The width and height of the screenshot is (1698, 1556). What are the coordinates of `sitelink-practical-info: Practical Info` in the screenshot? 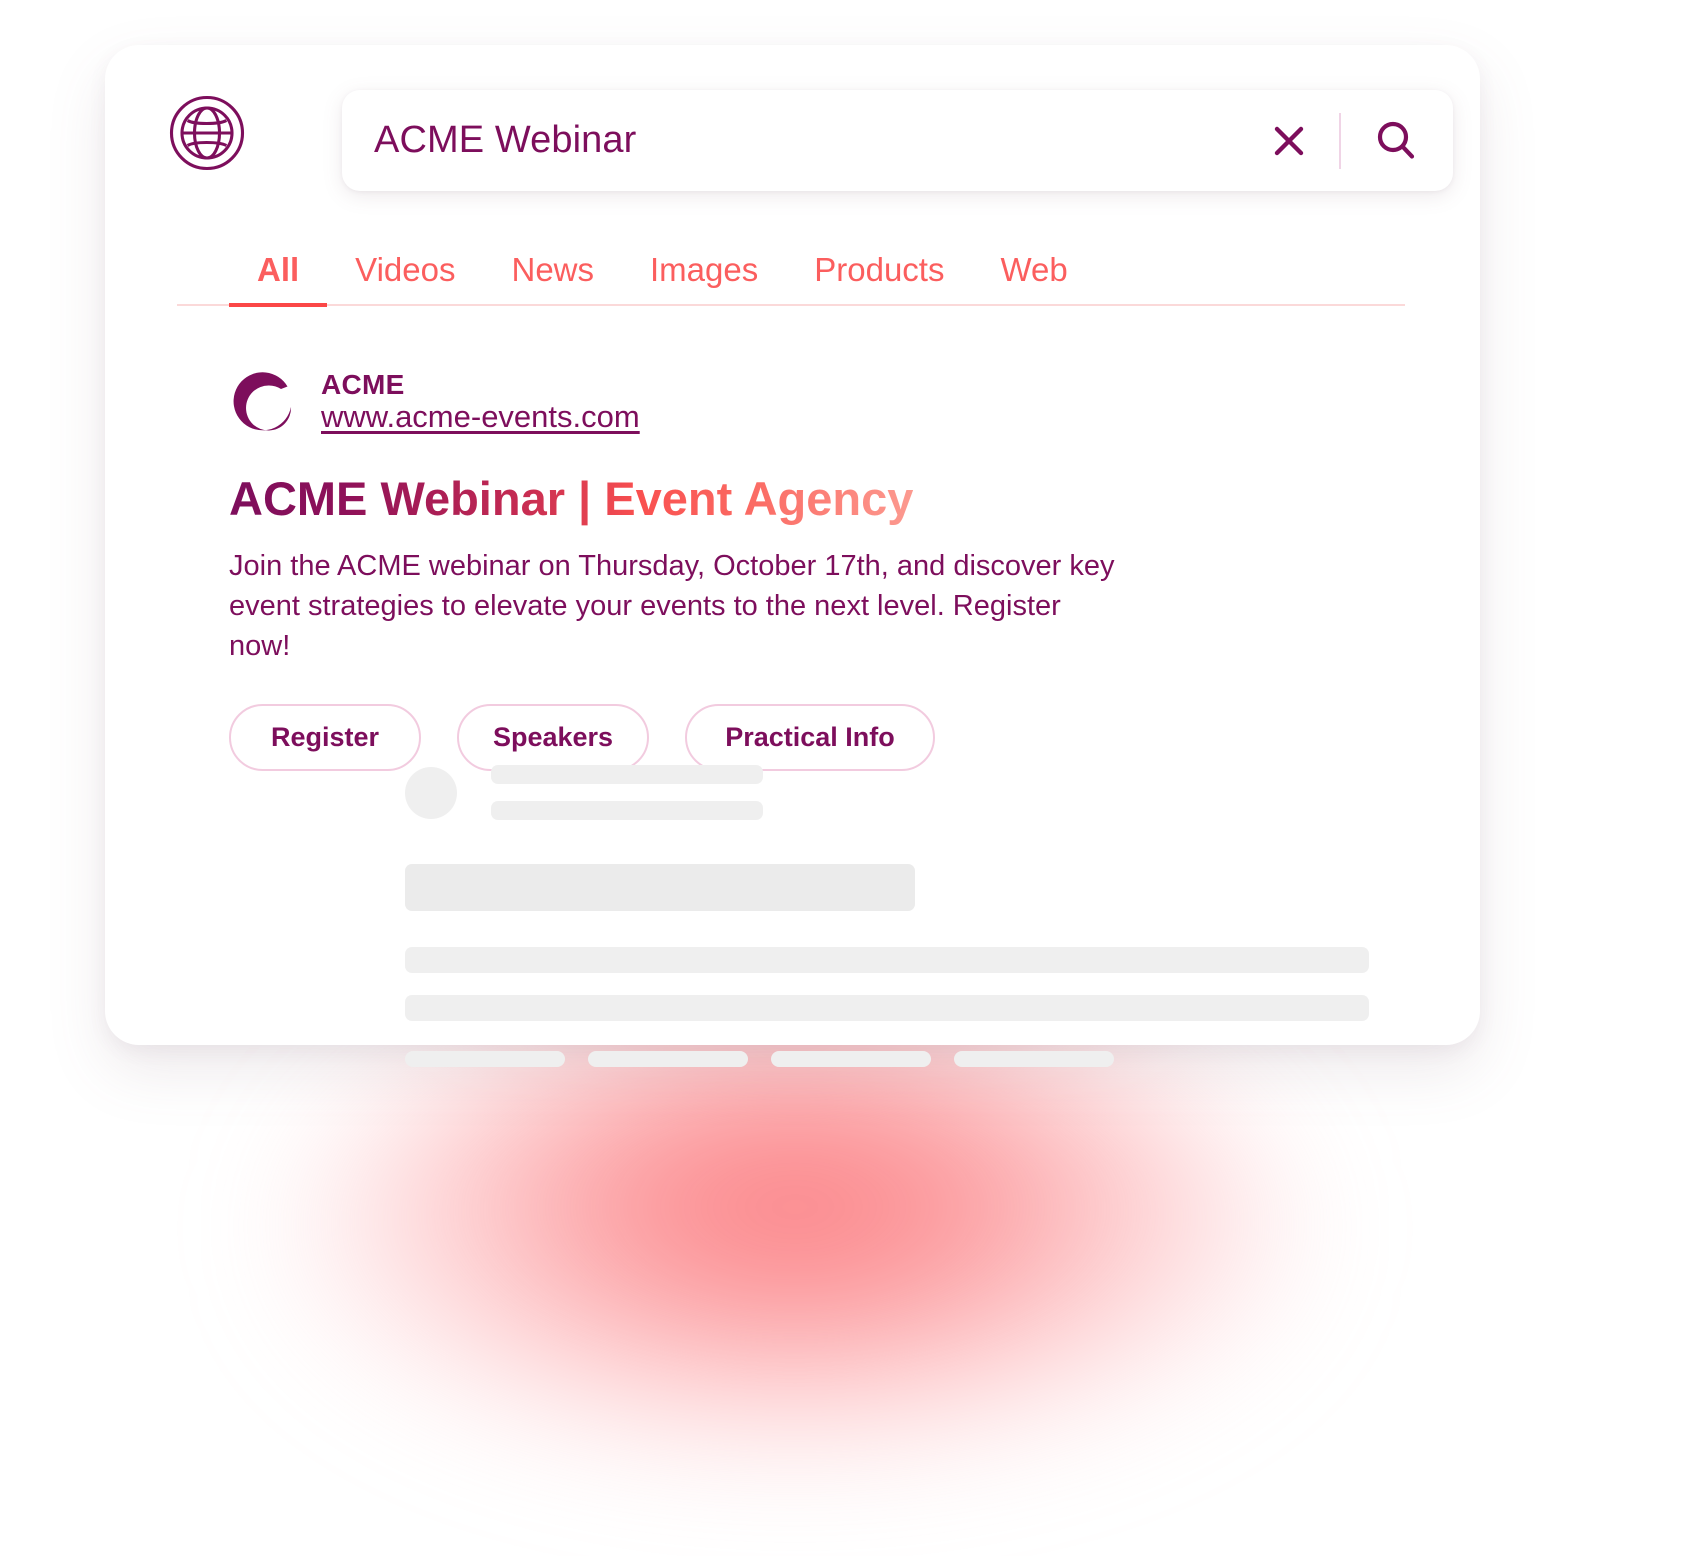 It's located at (810, 738).